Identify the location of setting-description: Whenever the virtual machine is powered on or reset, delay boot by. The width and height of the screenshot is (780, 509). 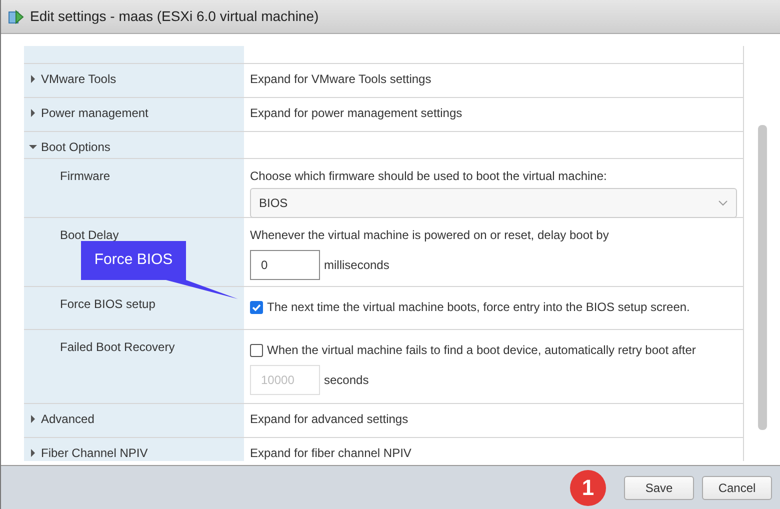
(430, 235).